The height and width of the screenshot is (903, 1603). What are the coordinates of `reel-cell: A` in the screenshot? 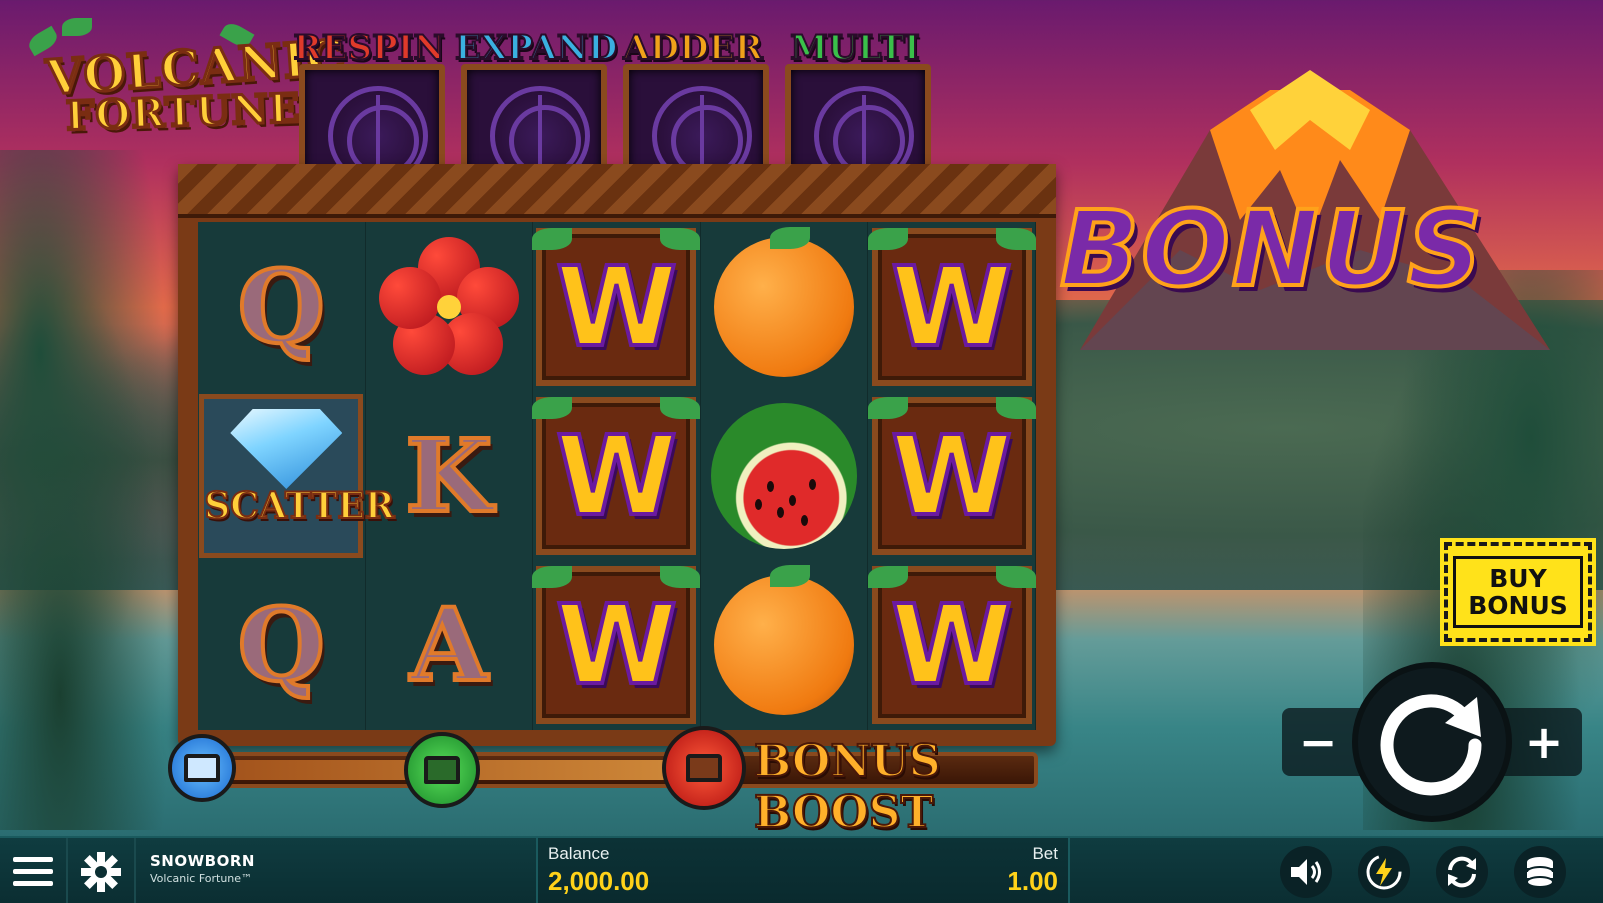 It's located at (450, 645).